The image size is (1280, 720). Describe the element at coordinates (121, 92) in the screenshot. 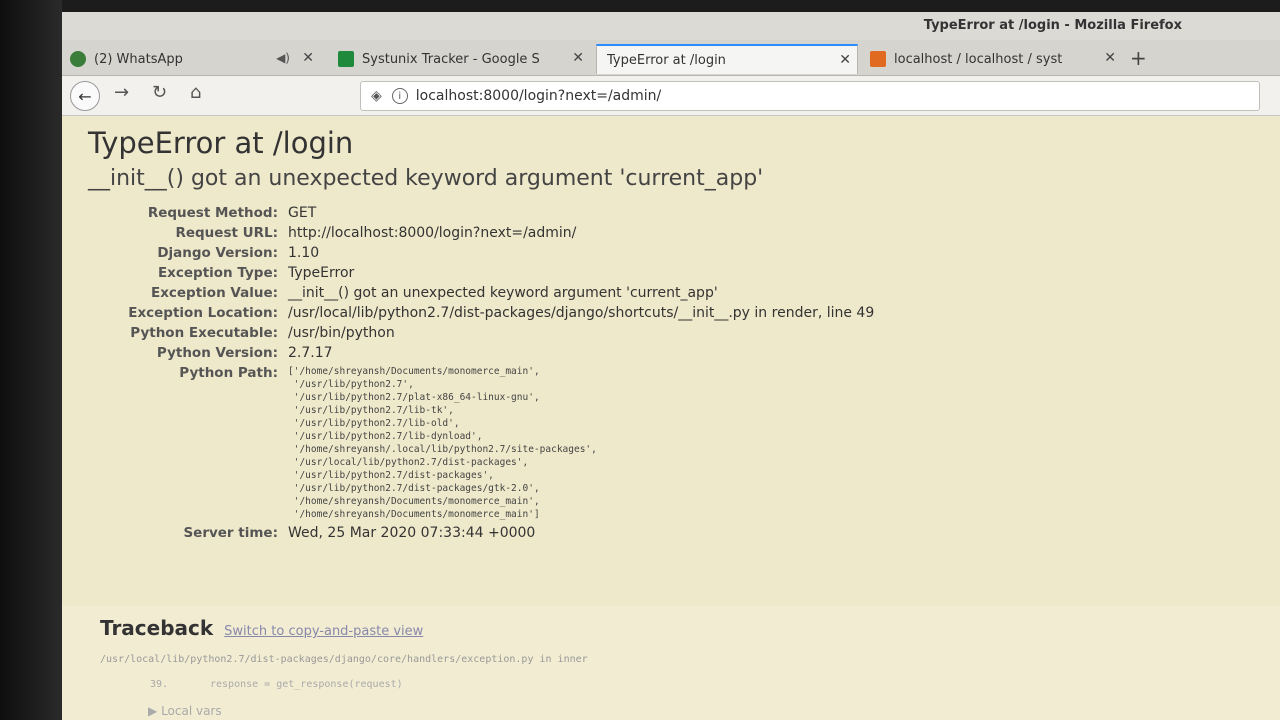

I see `forward-arrow-icon: →` at that location.